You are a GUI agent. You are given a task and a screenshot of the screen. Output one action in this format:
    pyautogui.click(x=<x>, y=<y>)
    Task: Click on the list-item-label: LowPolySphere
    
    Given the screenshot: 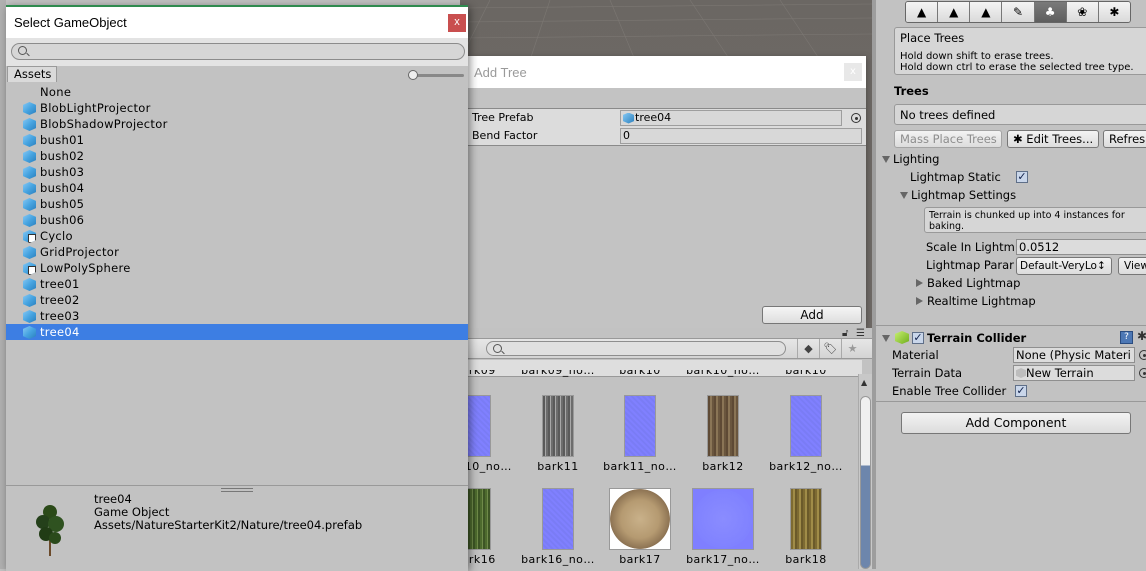 What is the action you would take?
    pyautogui.click(x=85, y=268)
    